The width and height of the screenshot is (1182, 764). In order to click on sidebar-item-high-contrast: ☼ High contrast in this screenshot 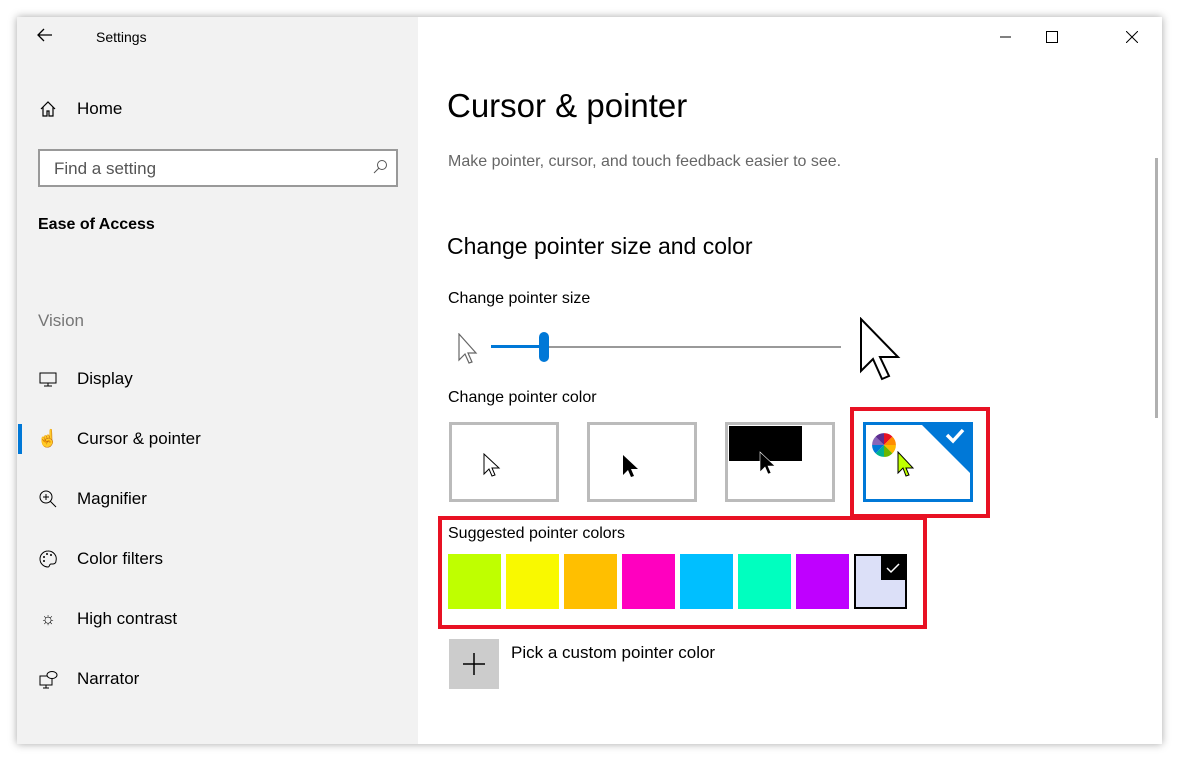, I will do `click(217, 619)`.